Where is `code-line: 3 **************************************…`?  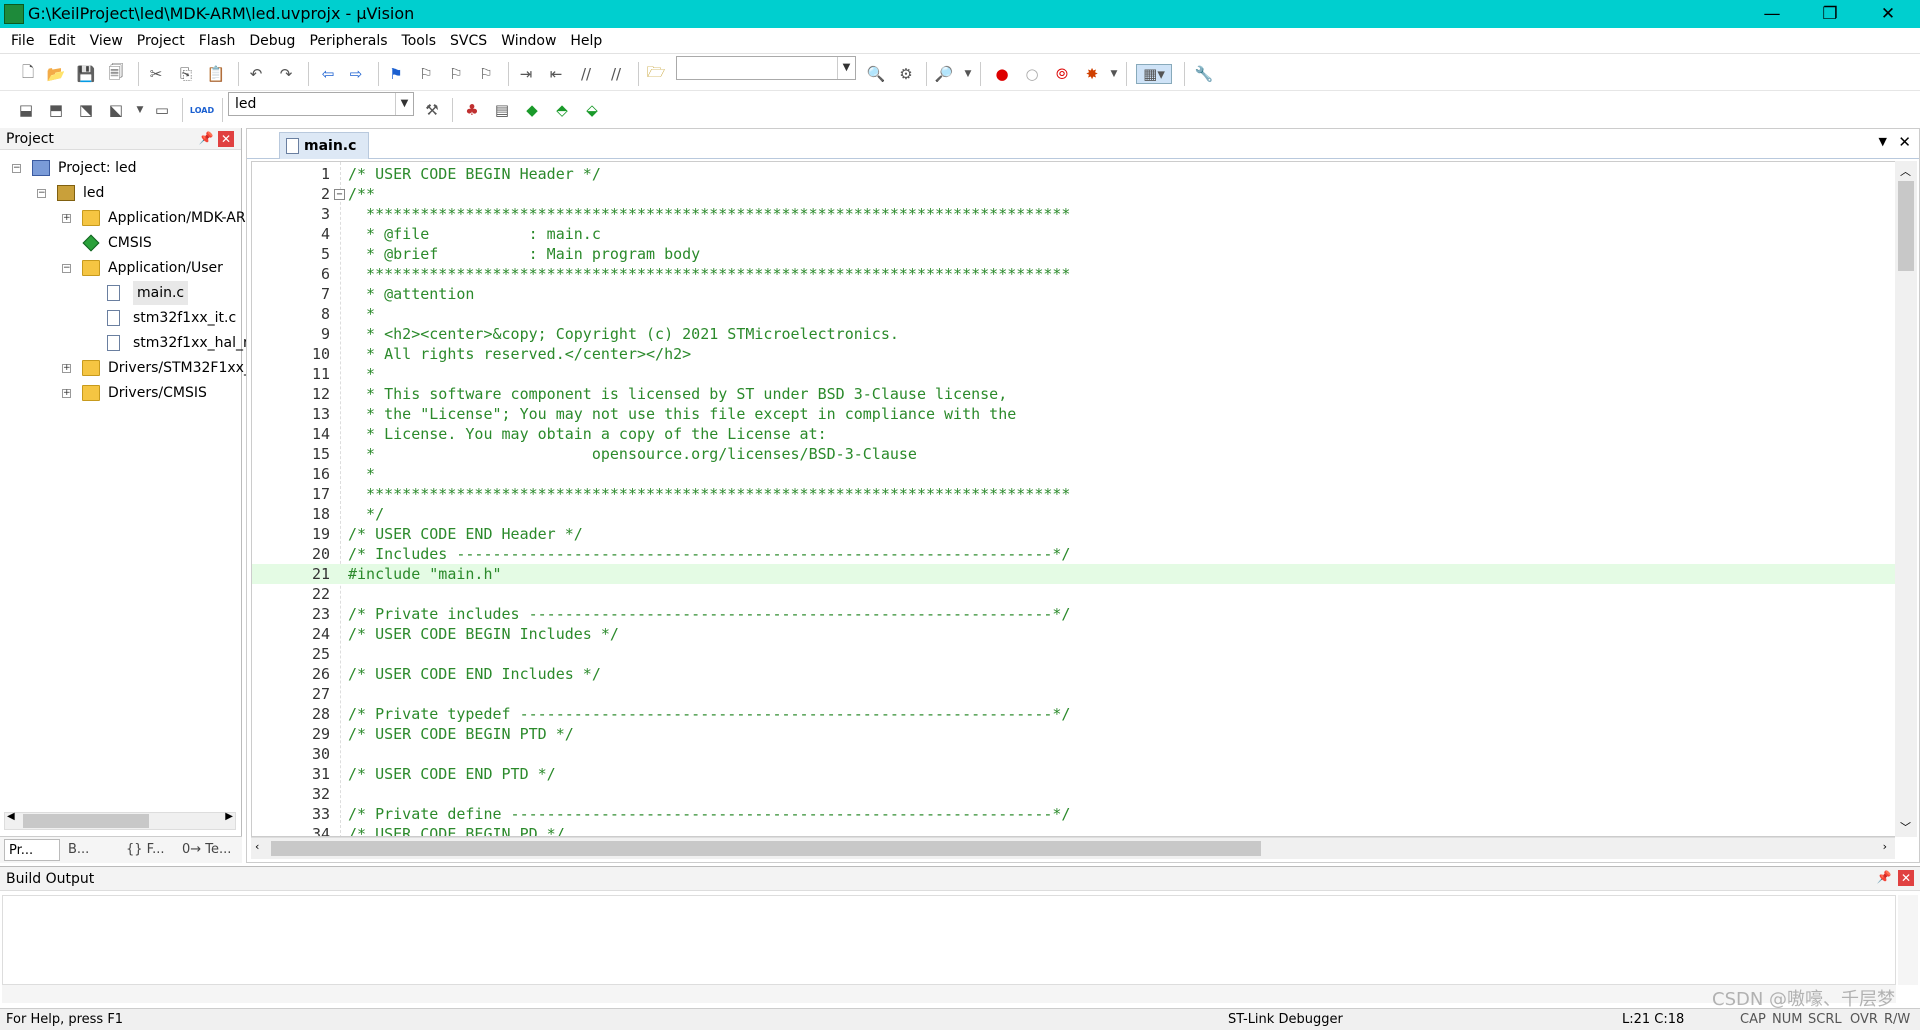
code-line: 3 **************************************… is located at coordinates (1073, 214).